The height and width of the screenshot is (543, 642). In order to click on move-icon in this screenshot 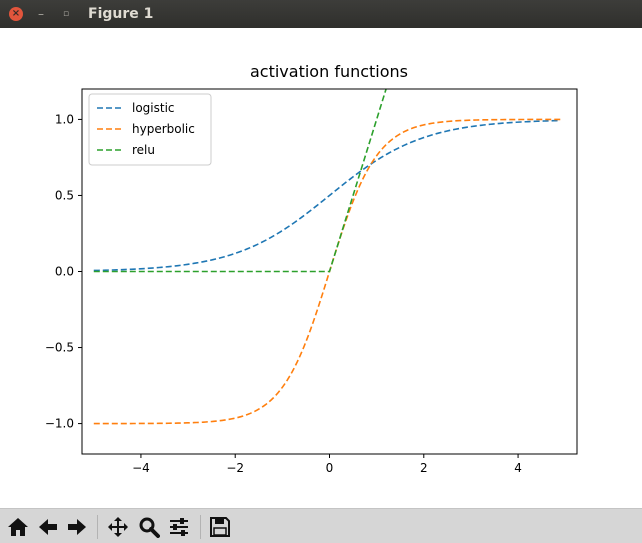, I will do `click(118, 527)`.